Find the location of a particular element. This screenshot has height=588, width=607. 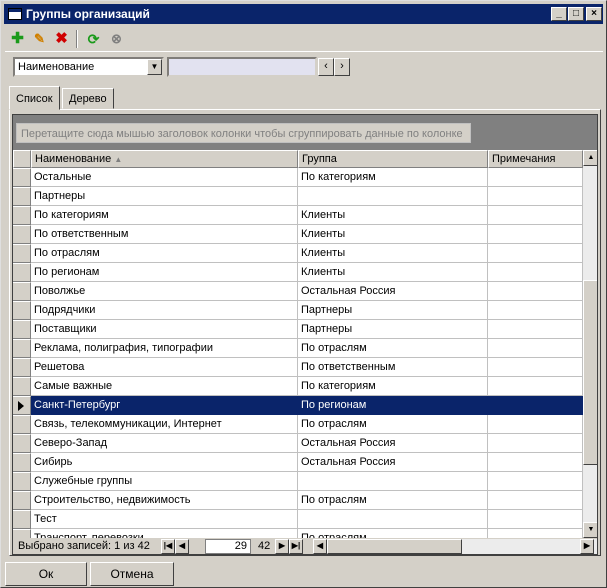

tab-list: Список is located at coordinates (34, 98).